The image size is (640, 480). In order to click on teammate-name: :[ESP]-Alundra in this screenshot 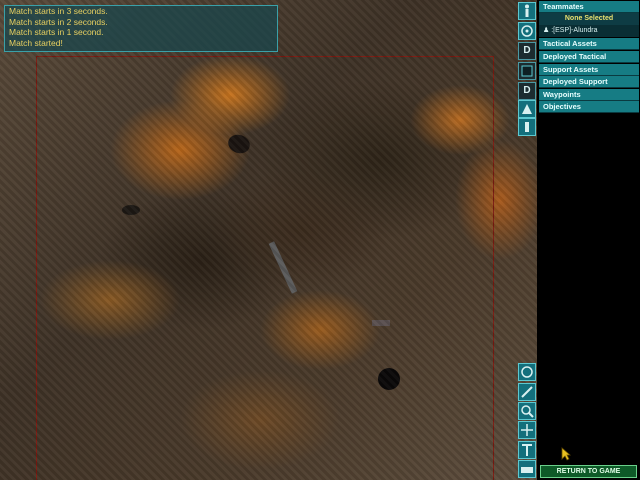, I will do `click(574, 30)`.